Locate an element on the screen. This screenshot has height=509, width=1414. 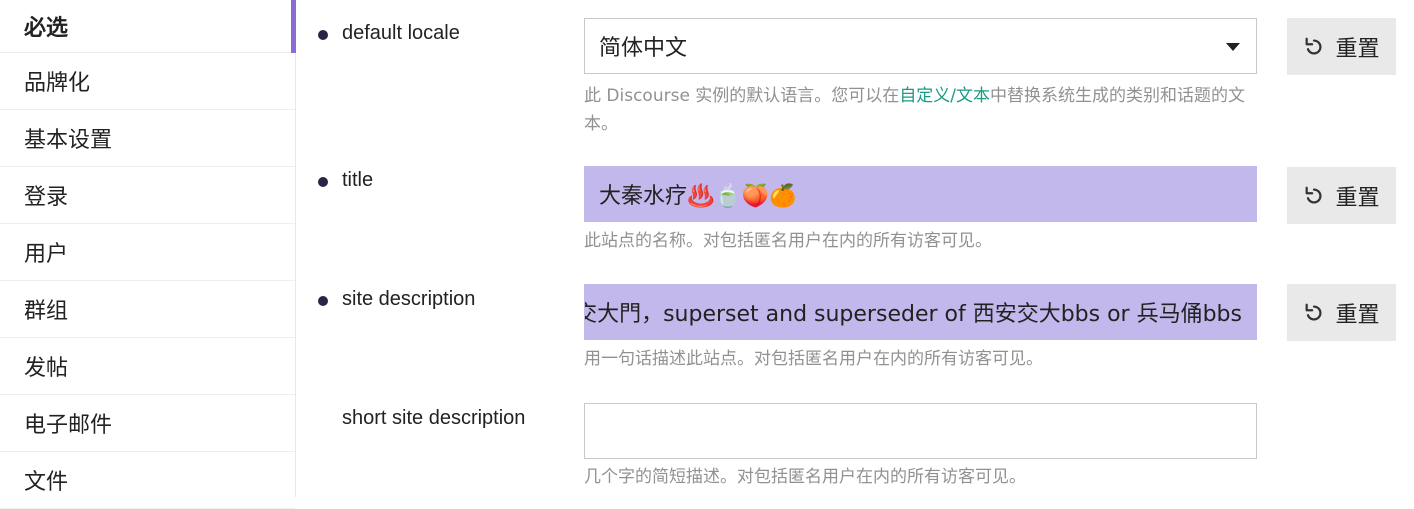
customize-text-link: 自定义/文本 is located at coordinates (944, 96).